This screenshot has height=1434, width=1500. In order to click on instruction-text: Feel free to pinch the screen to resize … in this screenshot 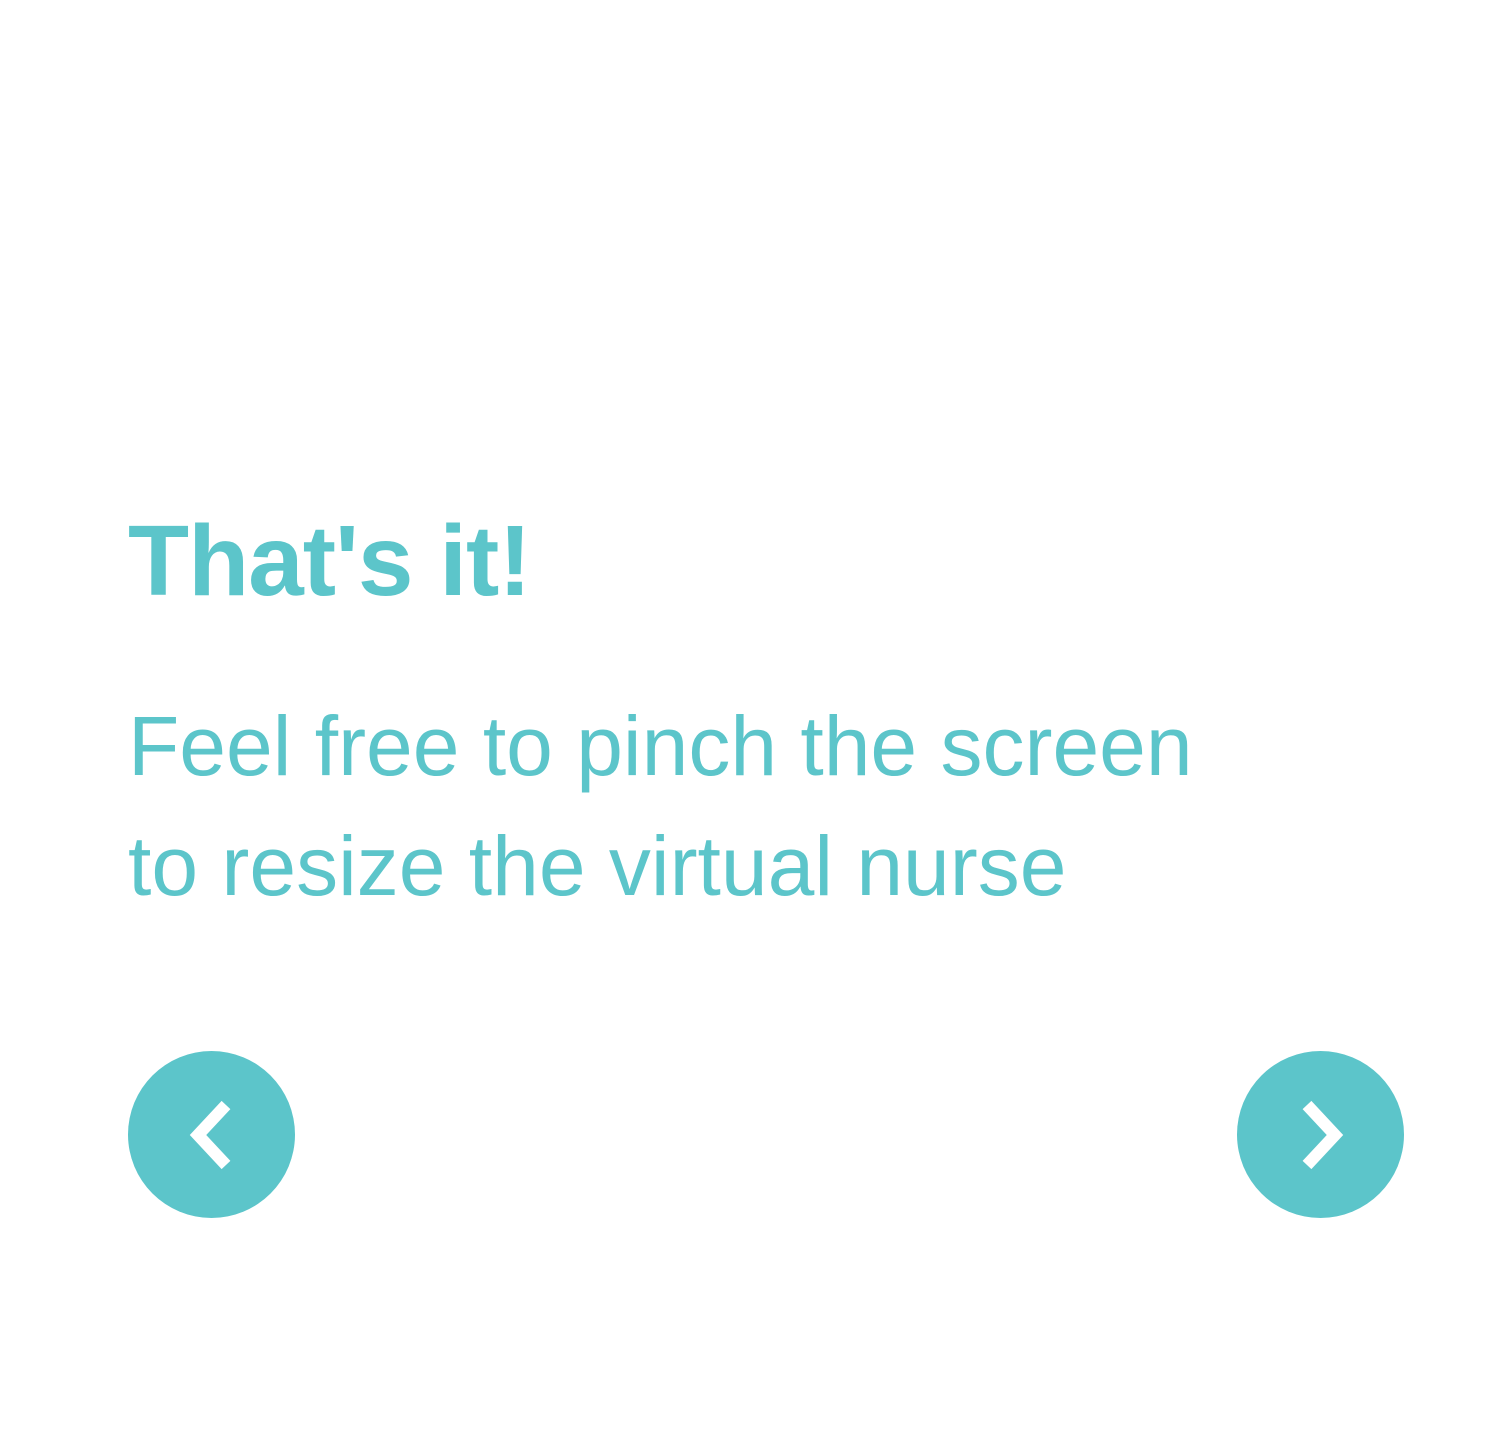, I will do `click(753, 806)`.